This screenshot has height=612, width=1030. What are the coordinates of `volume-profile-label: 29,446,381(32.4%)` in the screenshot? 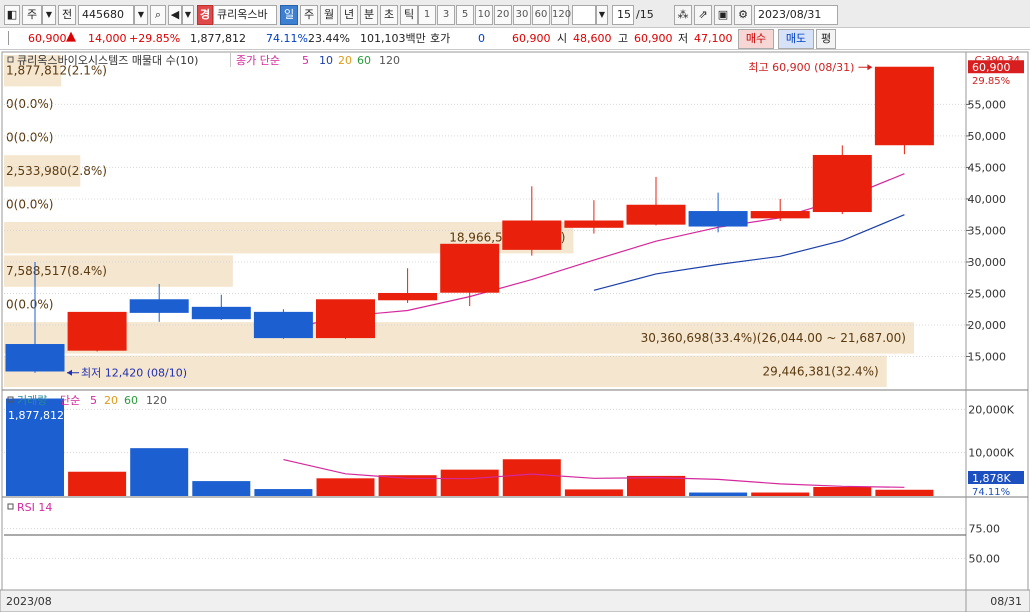 It's located at (821, 371).